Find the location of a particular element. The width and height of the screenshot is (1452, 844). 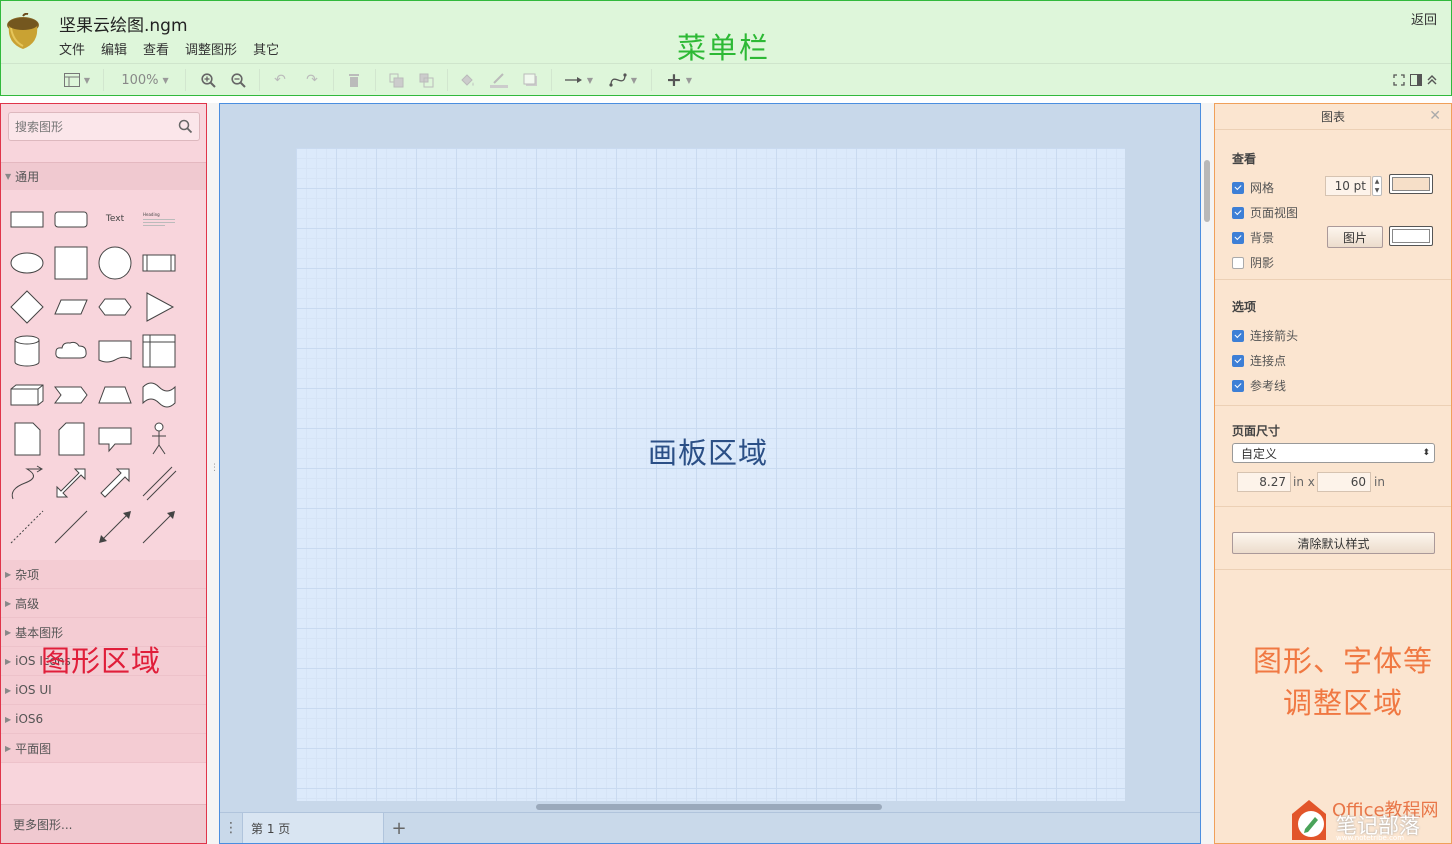

card-shape is located at coordinates (71, 439).